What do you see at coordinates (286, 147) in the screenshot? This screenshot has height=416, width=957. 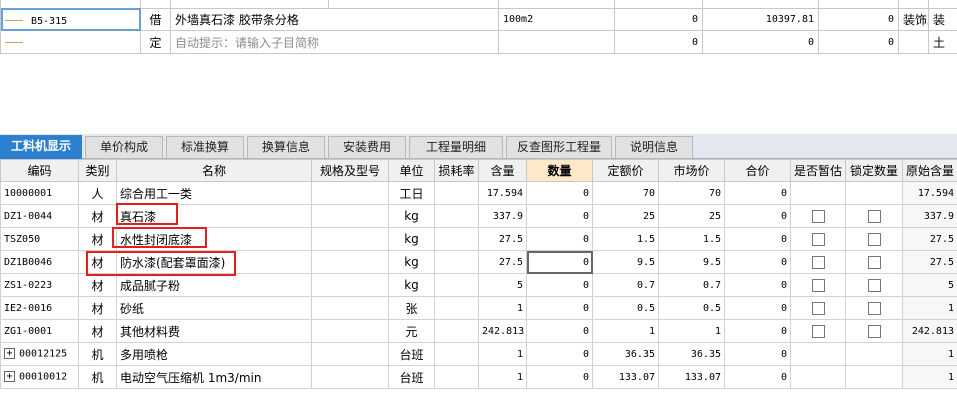 I see `tab-conversion-info: 换算信息` at bounding box center [286, 147].